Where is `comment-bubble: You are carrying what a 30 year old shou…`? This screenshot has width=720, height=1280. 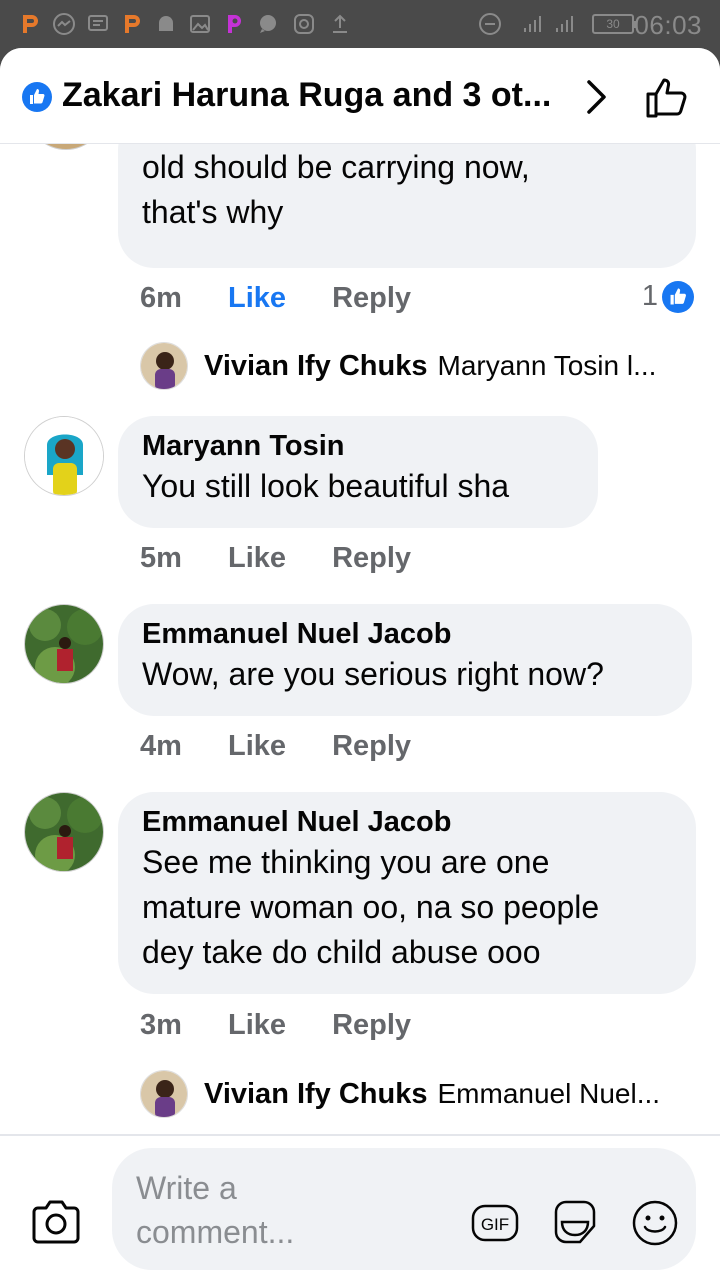
comment-bubble: You are carrying what a 30 year old shou… is located at coordinates (407, 206).